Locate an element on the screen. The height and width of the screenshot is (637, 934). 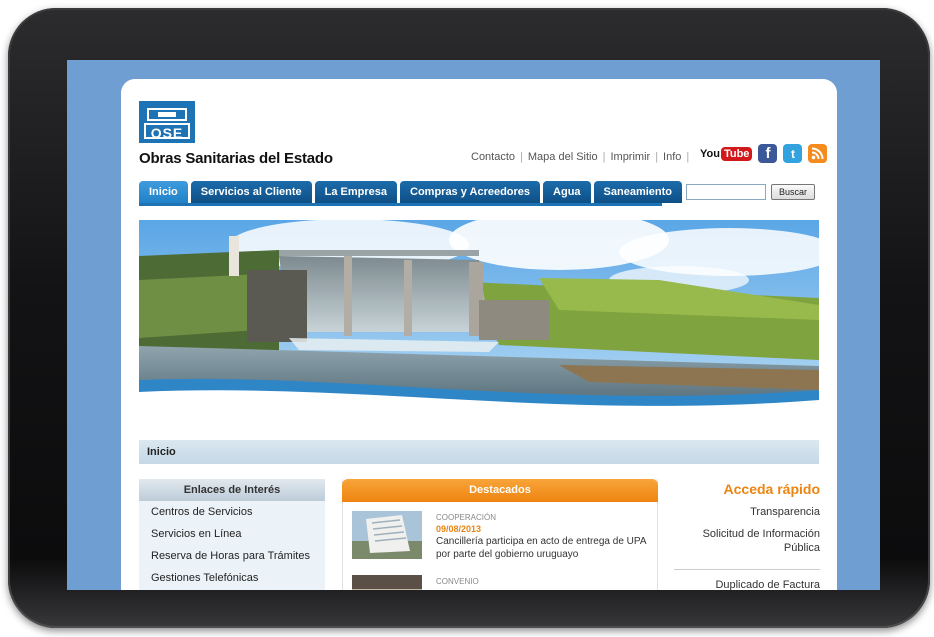
tab-compras-y-acreedores: Compras y Acreedores is located at coordinates (470, 192).